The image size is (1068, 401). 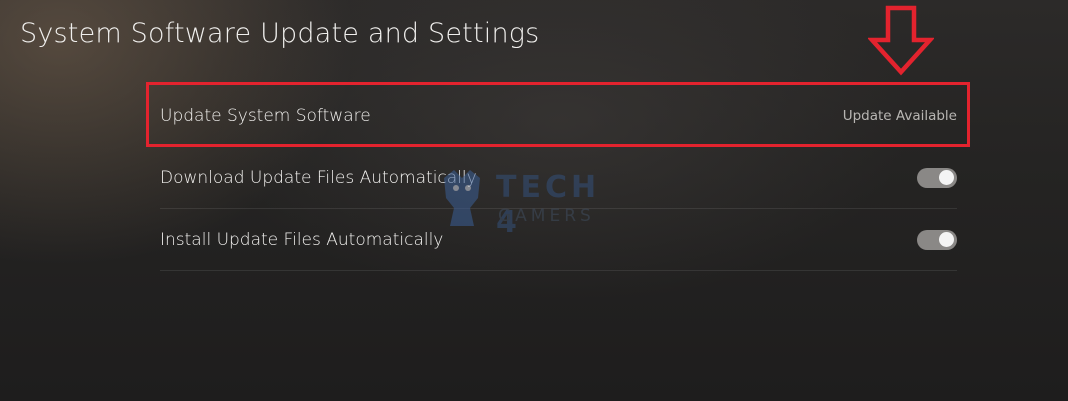 I want to click on watermark-line1: TECH 4, so click(x=548, y=205).